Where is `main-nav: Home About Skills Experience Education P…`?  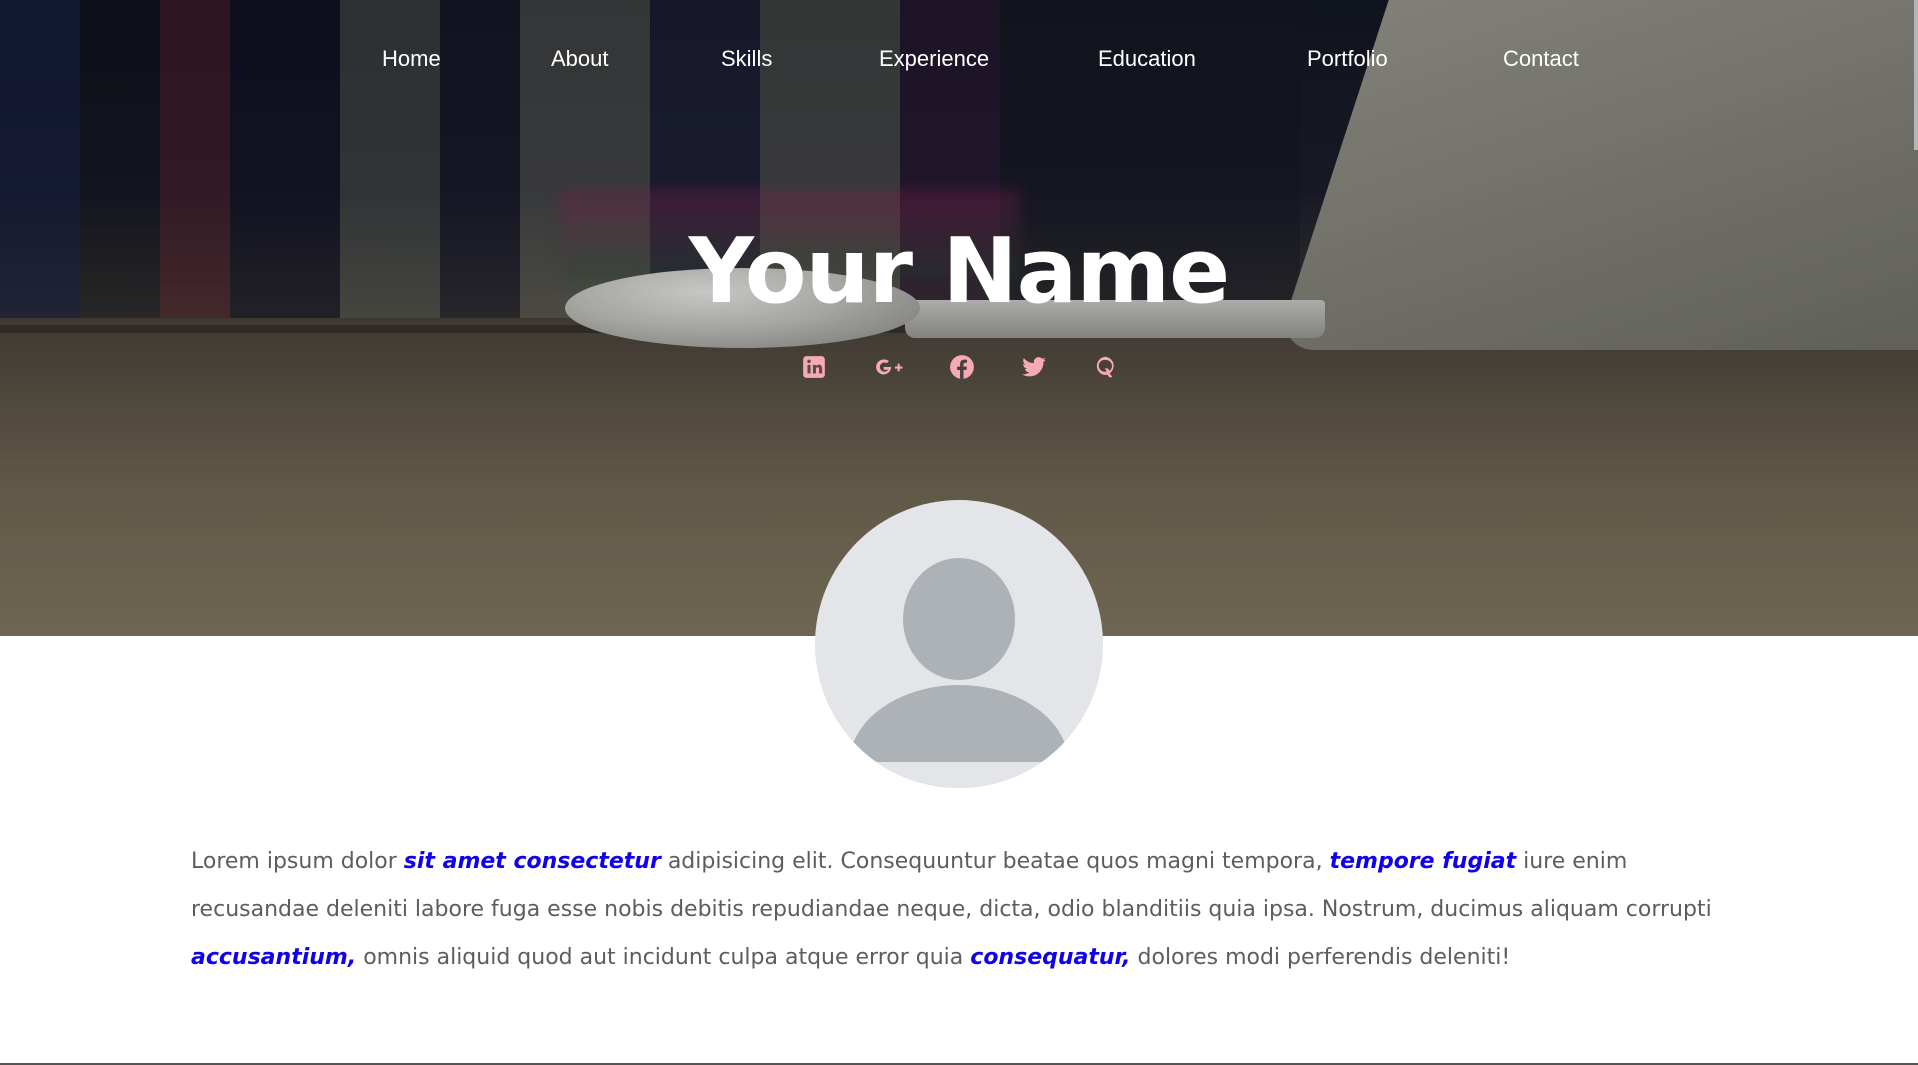 main-nav: Home About Skills Experience Education P… is located at coordinates (959, 60).